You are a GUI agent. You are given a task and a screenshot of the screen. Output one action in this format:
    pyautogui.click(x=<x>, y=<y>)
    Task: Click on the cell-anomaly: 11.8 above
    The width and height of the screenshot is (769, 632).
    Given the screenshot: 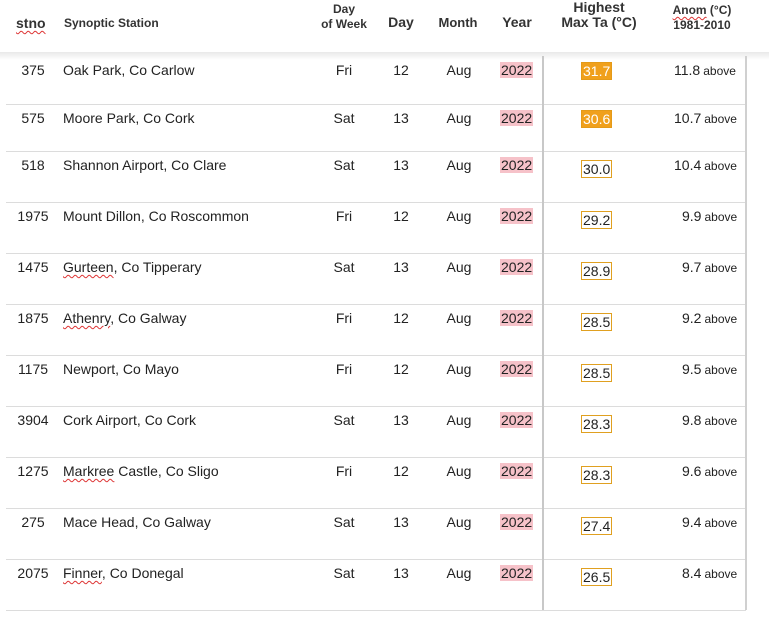 What is the action you would take?
    pyautogui.click(x=705, y=70)
    